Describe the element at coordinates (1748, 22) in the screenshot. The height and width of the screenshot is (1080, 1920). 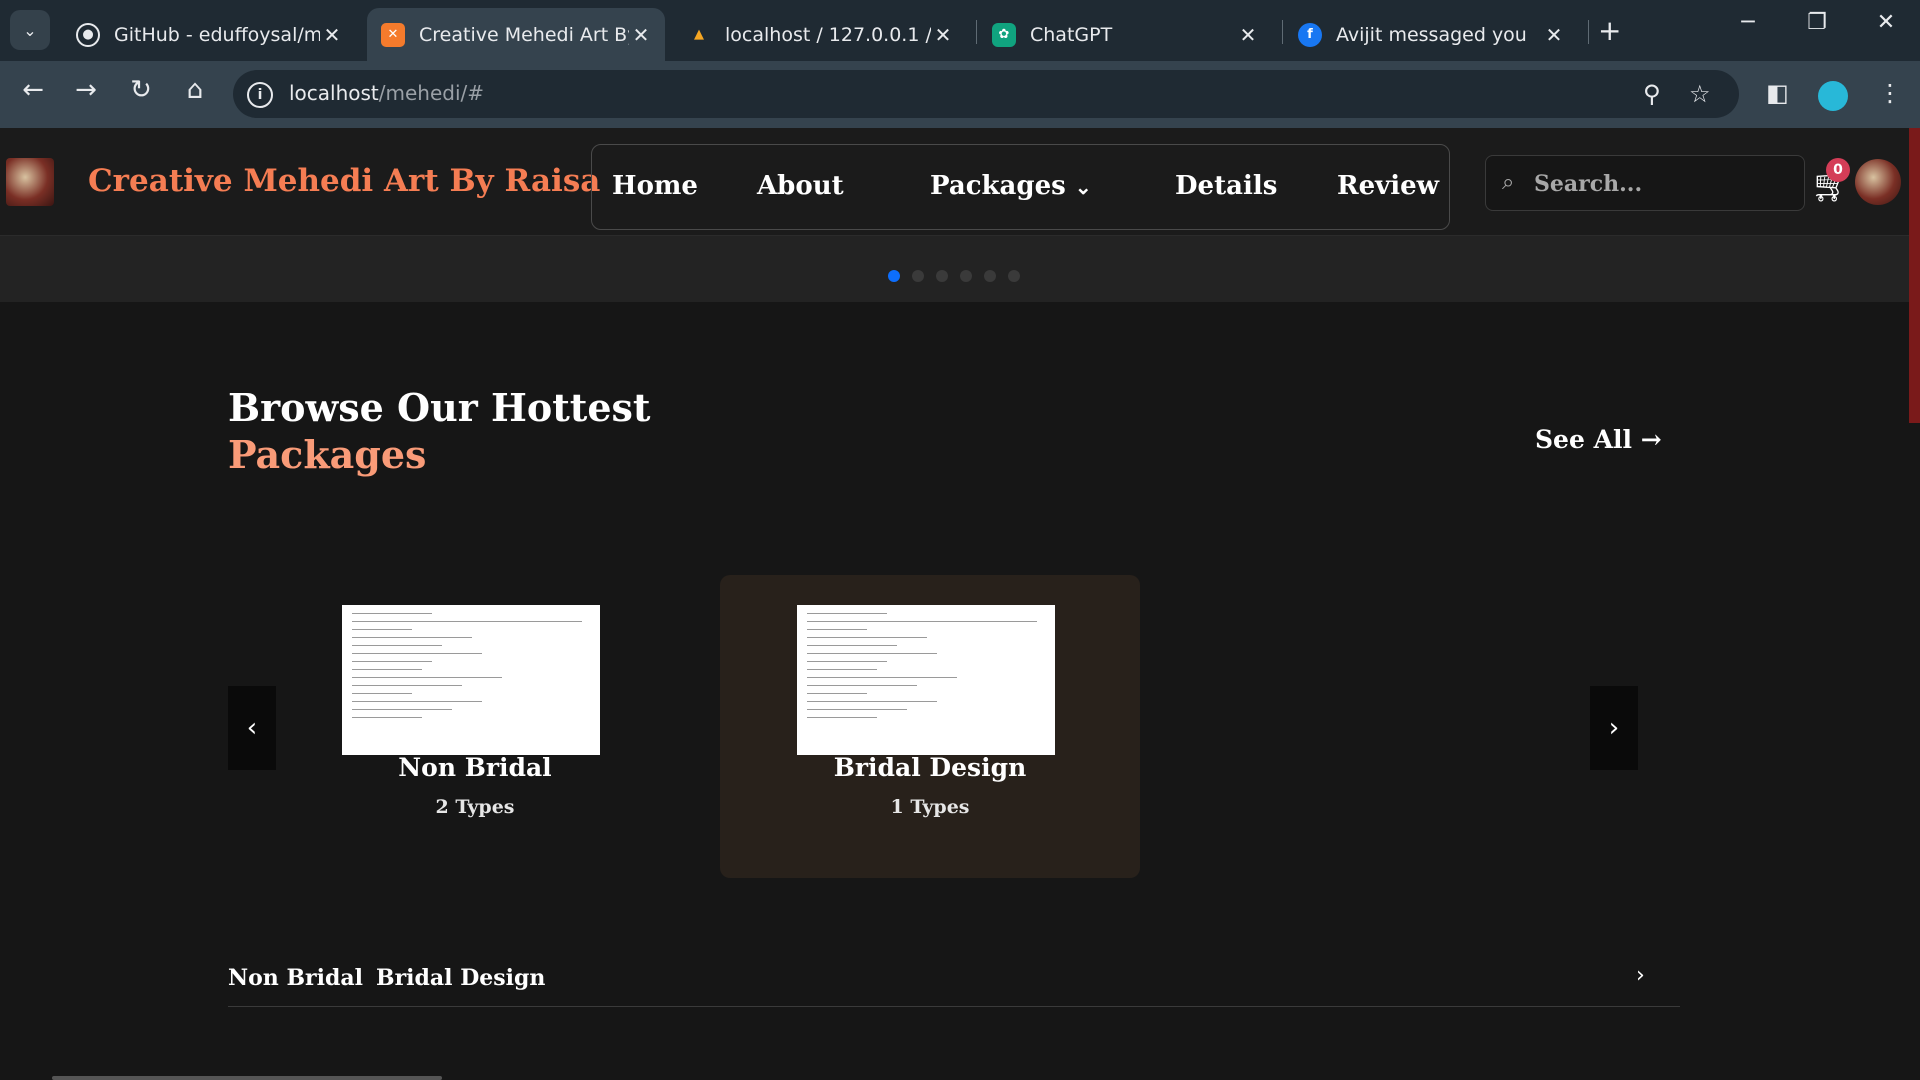
I see `minimize-icon: ─` at that location.